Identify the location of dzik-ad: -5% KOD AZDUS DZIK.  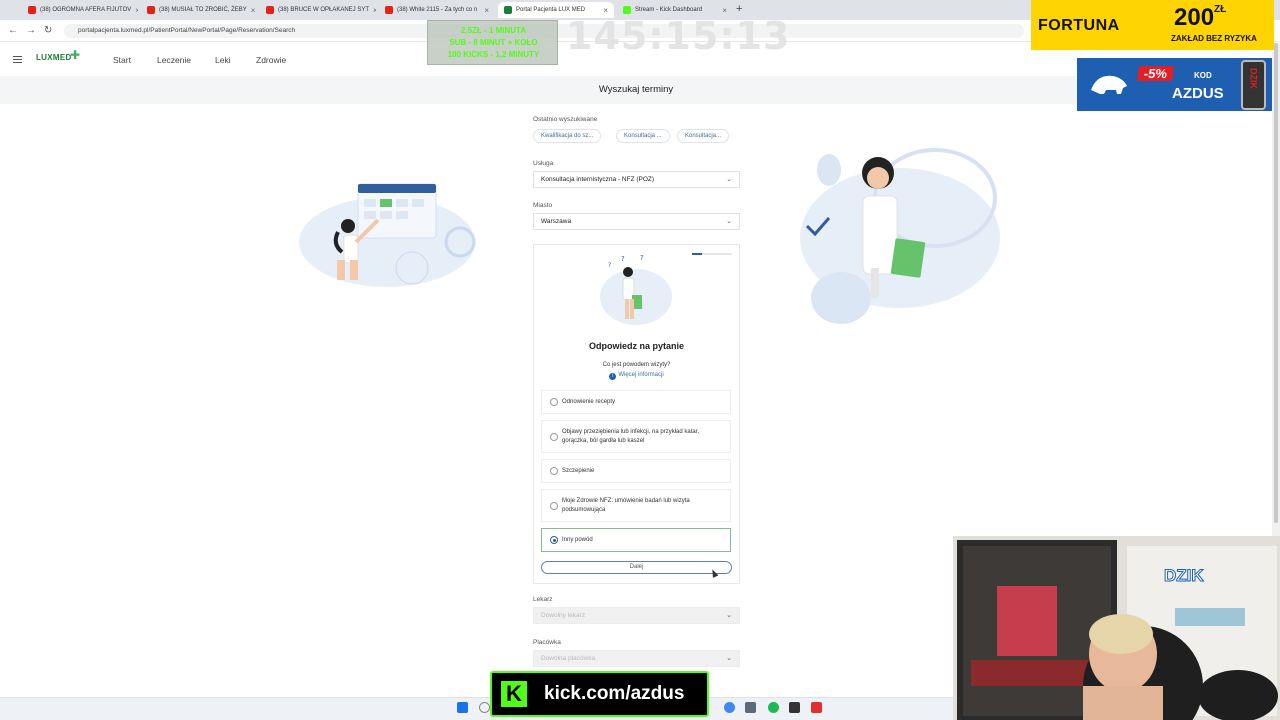
(1174, 84).